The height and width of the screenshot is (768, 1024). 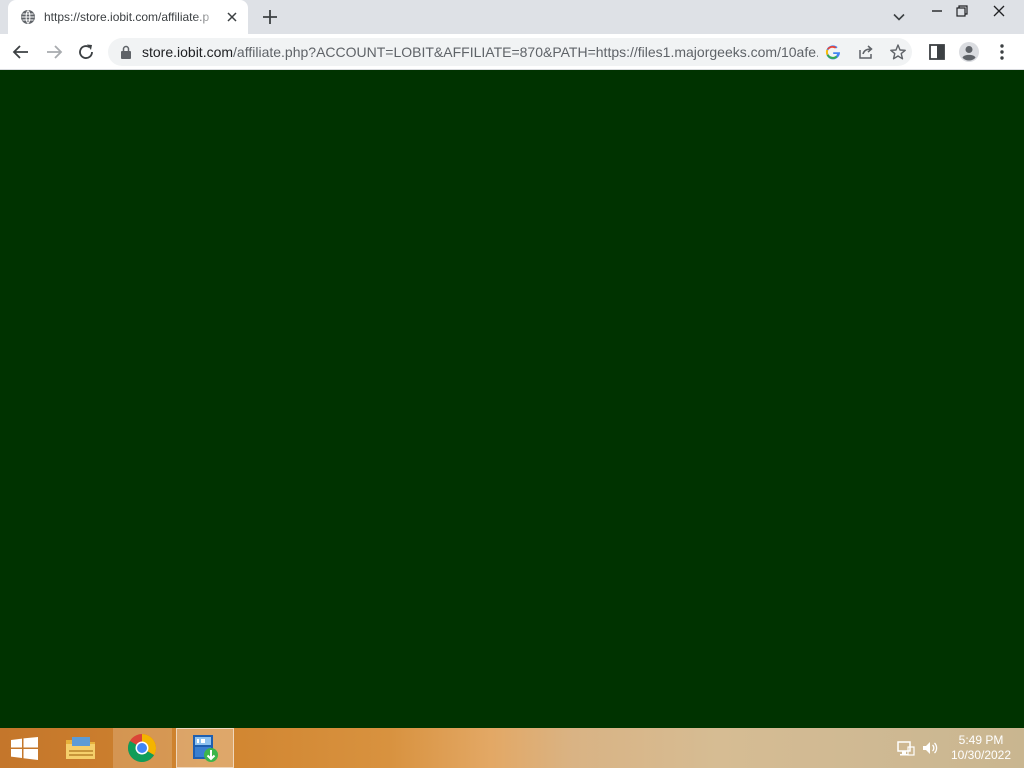 What do you see at coordinates (512, 748) in the screenshot?
I see `taskbar: 5:49 PM 10/30/2022` at bounding box center [512, 748].